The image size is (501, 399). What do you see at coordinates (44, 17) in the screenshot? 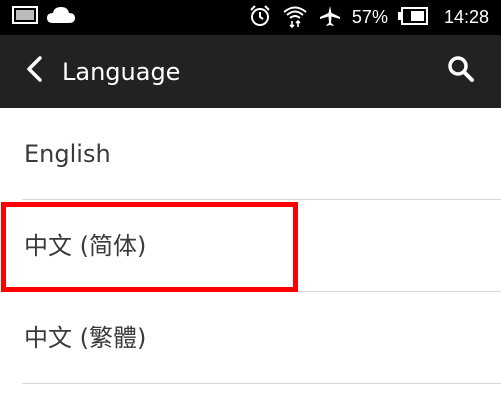
I see `status-left` at bounding box center [44, 17].